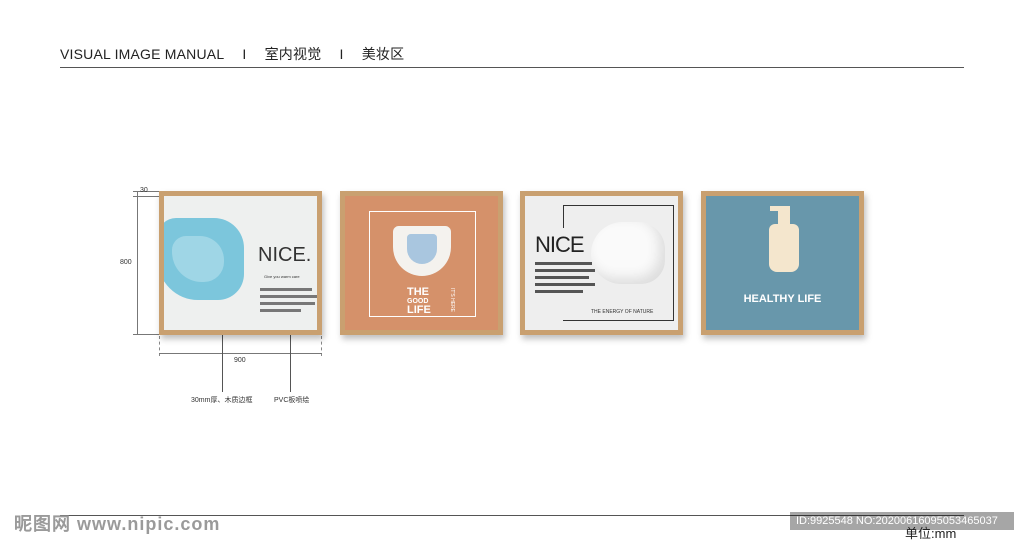 The width and height of the screenshot is (1024, 542). Describe the element at coordinates (288, 302) in the screenshot. I see `panel-1-body-text` at that location.